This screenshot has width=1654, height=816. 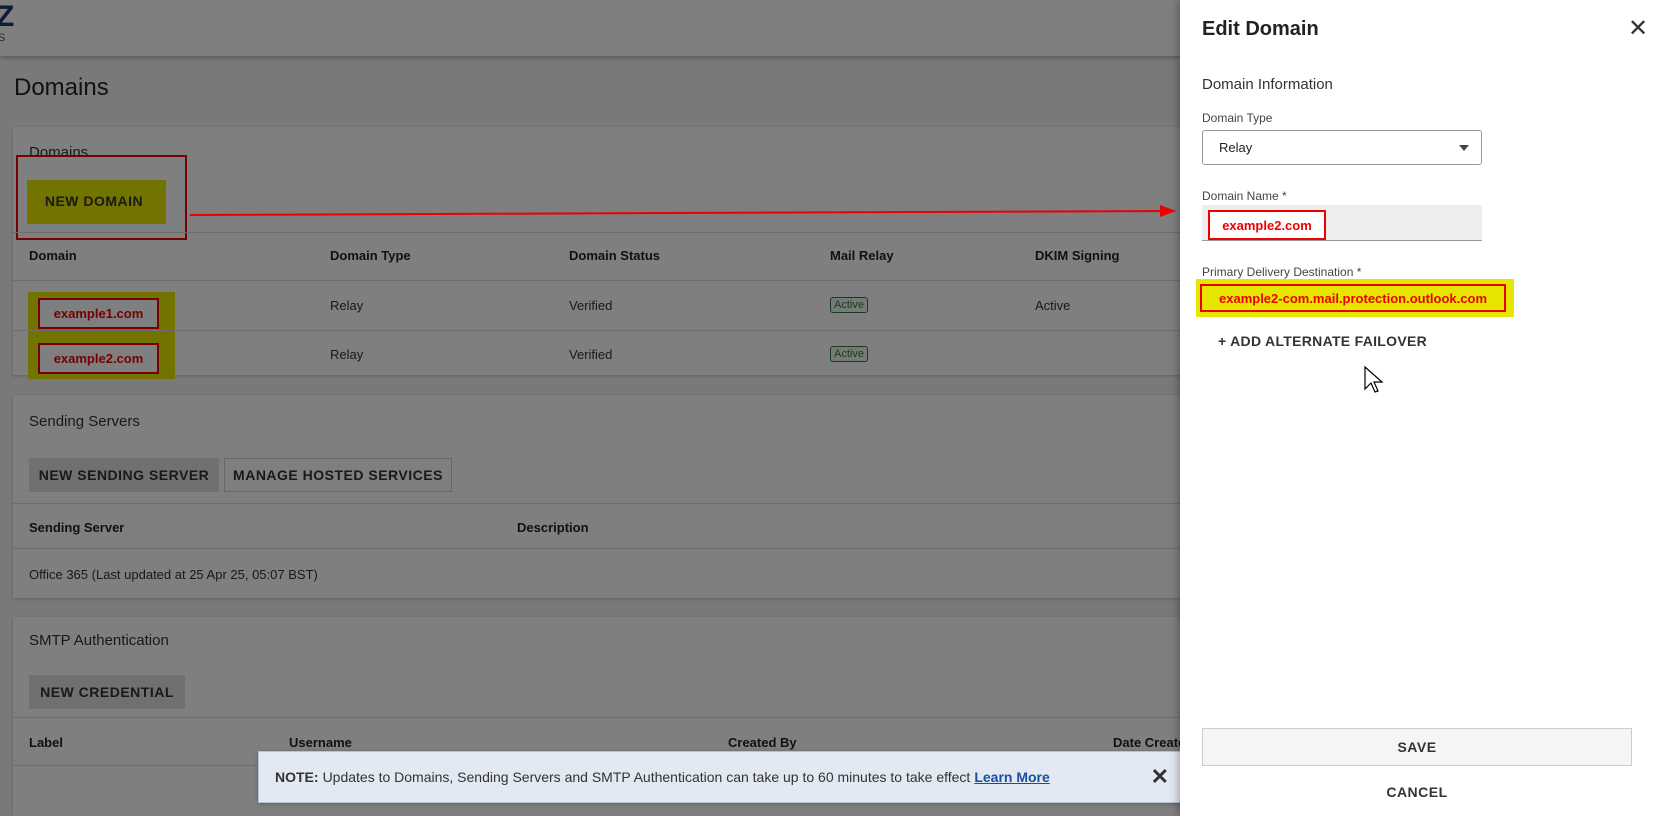 What do you see at coordinates (1267, 225) in the screenshot?
I see `domain-name-value: example2.com` at bounding box center [1267, 225].